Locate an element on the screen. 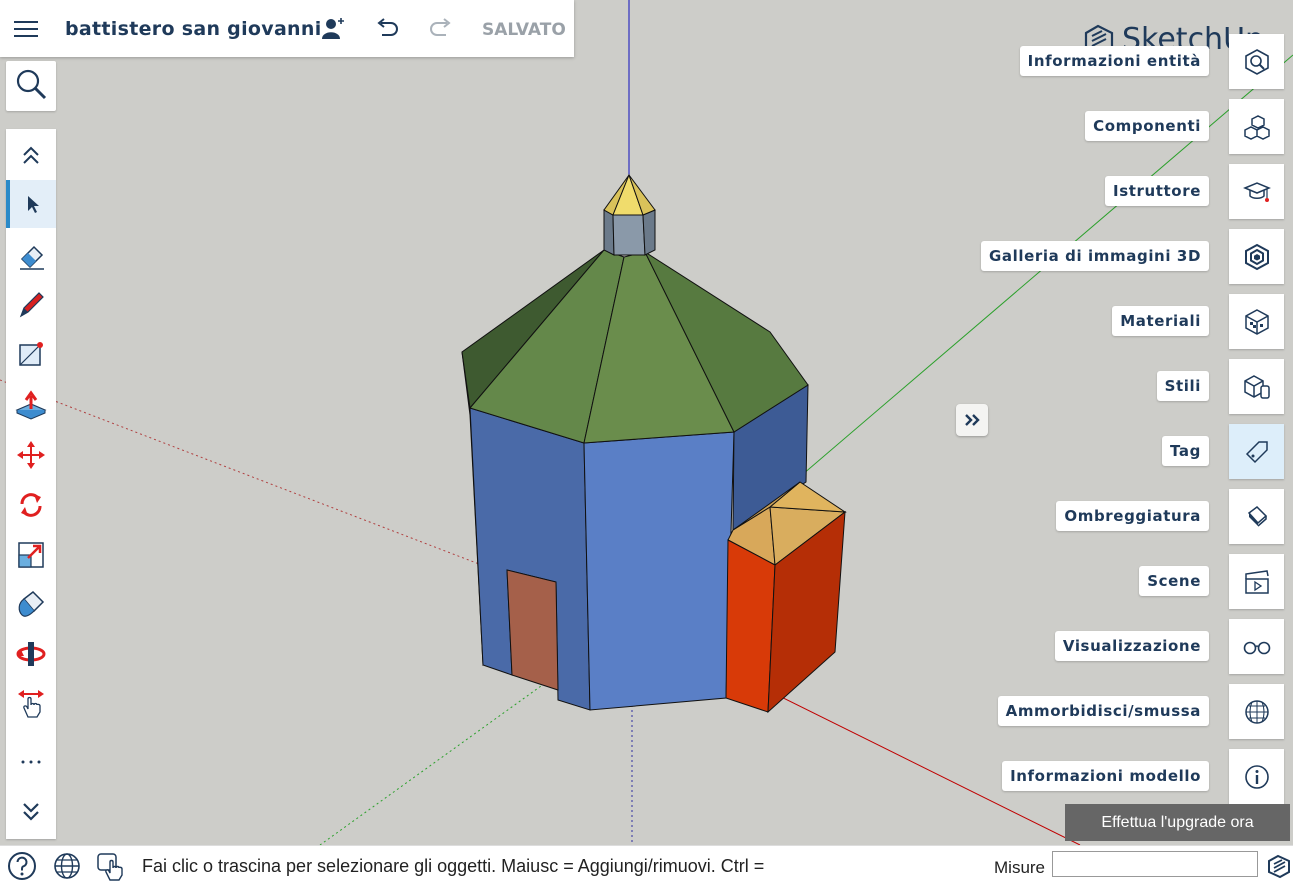  chevron-down-icon is located at coordinates (31, 812).